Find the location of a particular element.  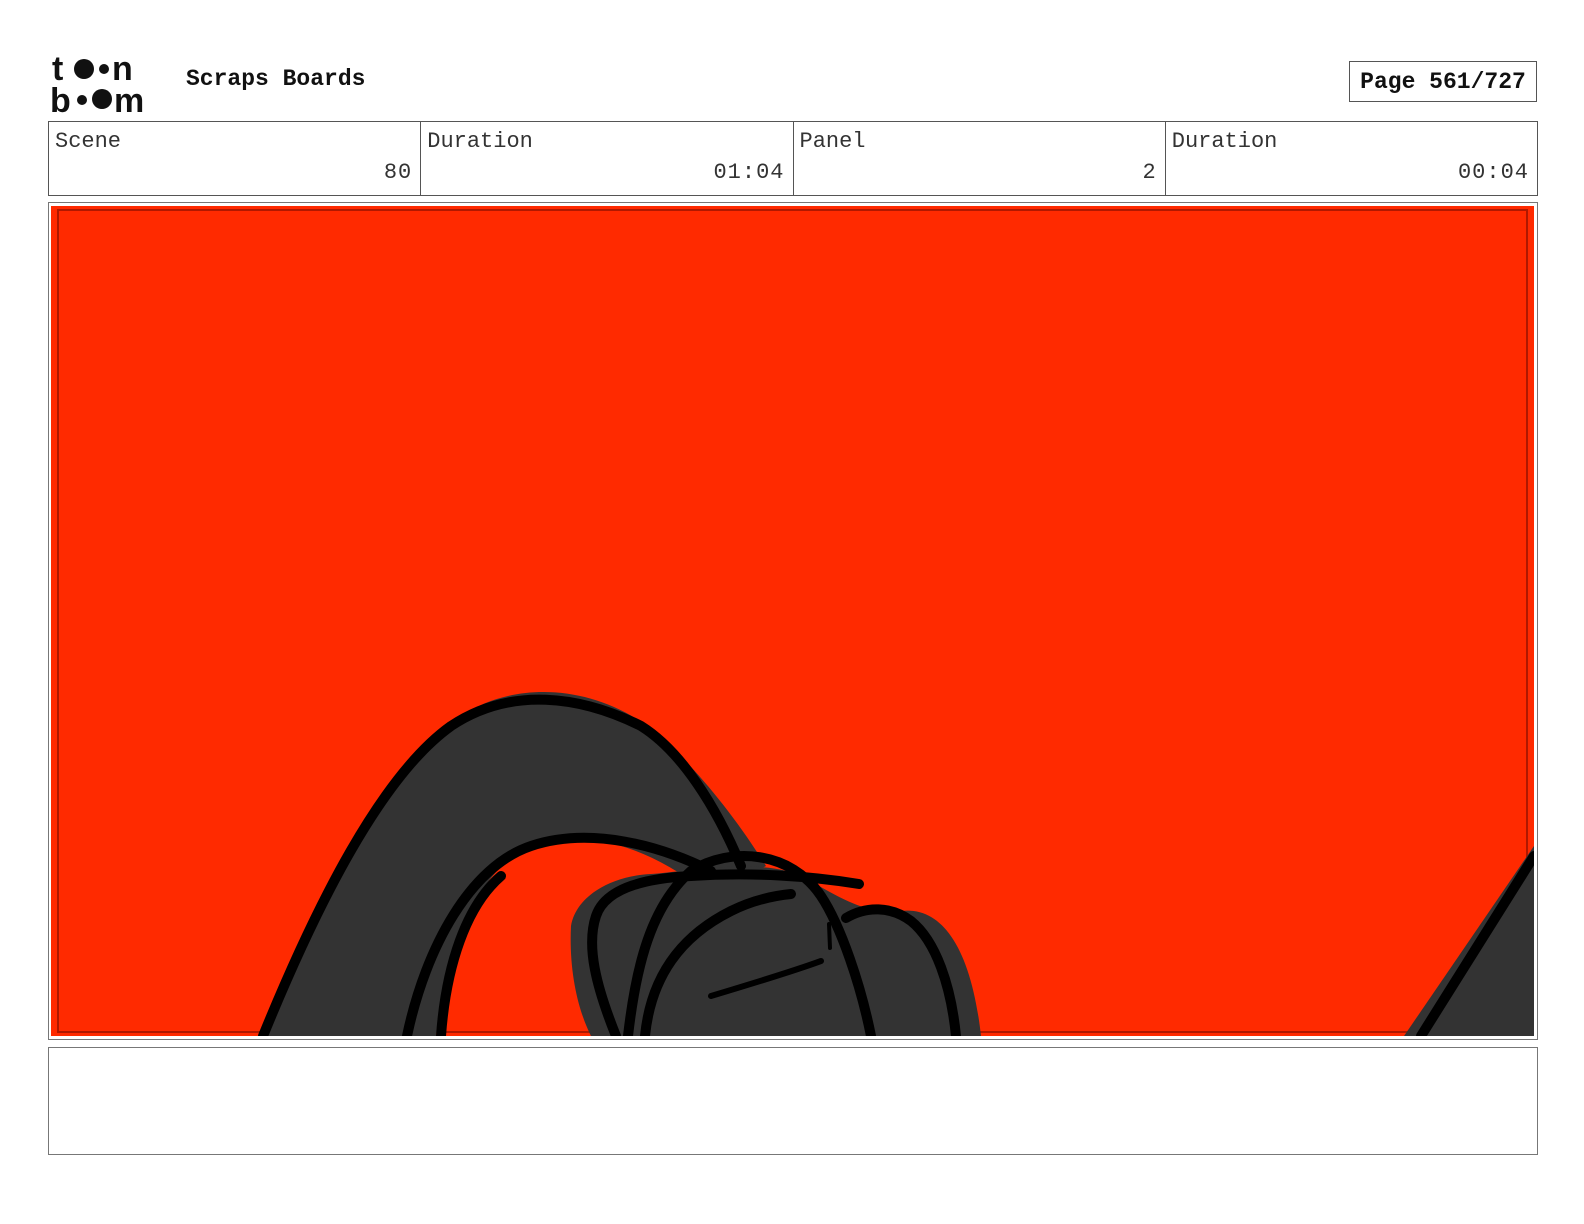

scene-duration-value: 01:04 is located at coordinates (749, 172).